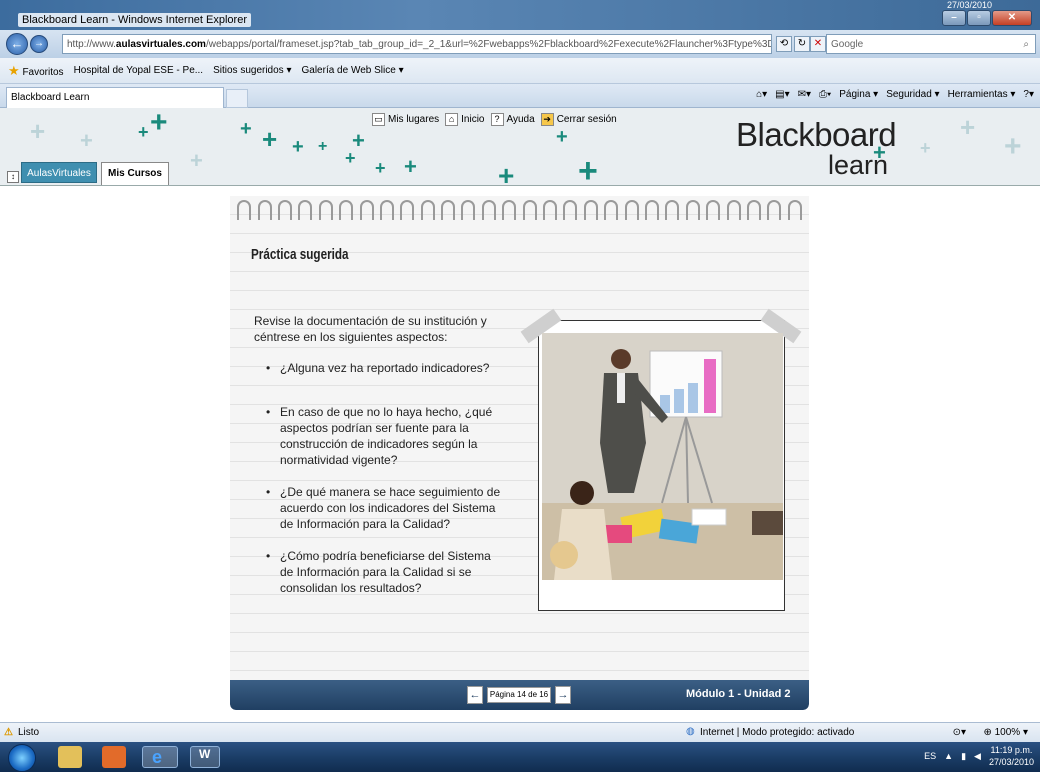 This screenshot has height=772, width=1040. Describe the element at coordinates (237, 98) in the screenshot. I see `new-tab-button` at that location.